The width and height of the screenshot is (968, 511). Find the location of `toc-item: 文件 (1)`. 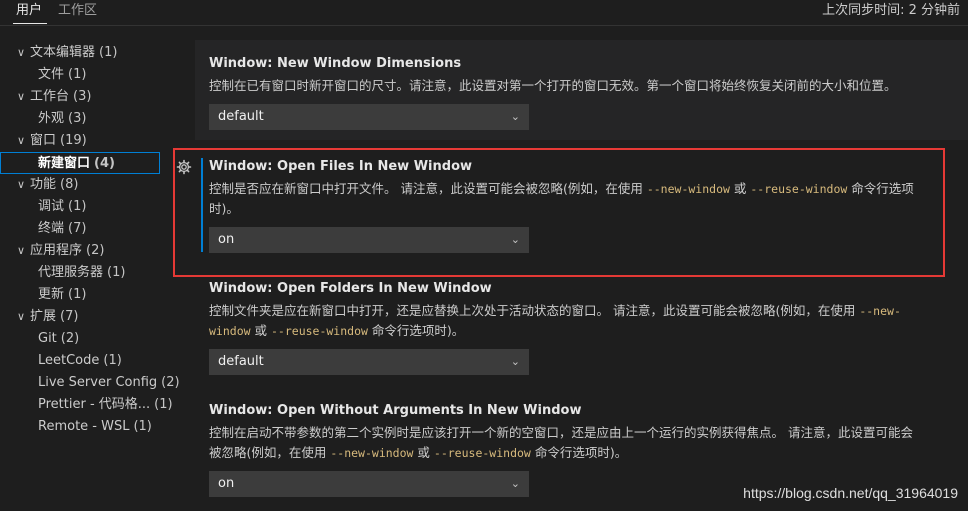

toc-item: 文件 (1) is located at coordinates (62, 75).